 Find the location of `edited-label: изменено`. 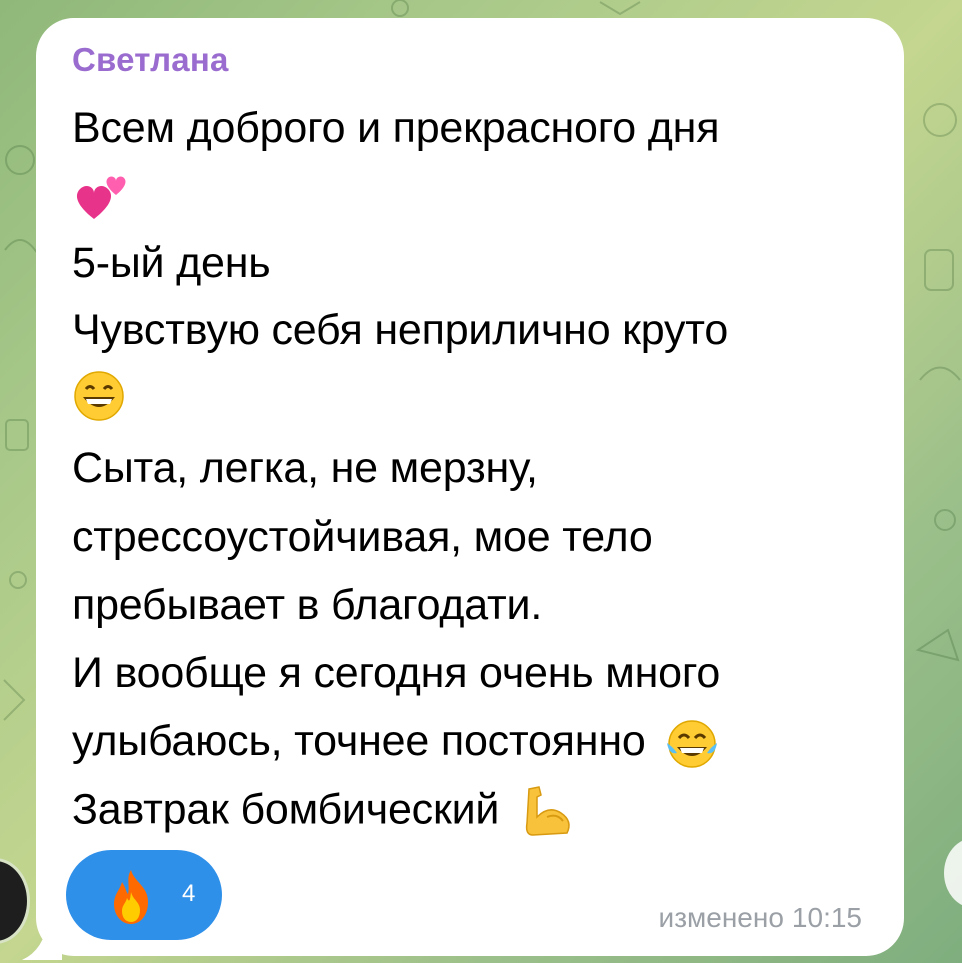

edited-label: изменено is located at coordinates (721, 917).